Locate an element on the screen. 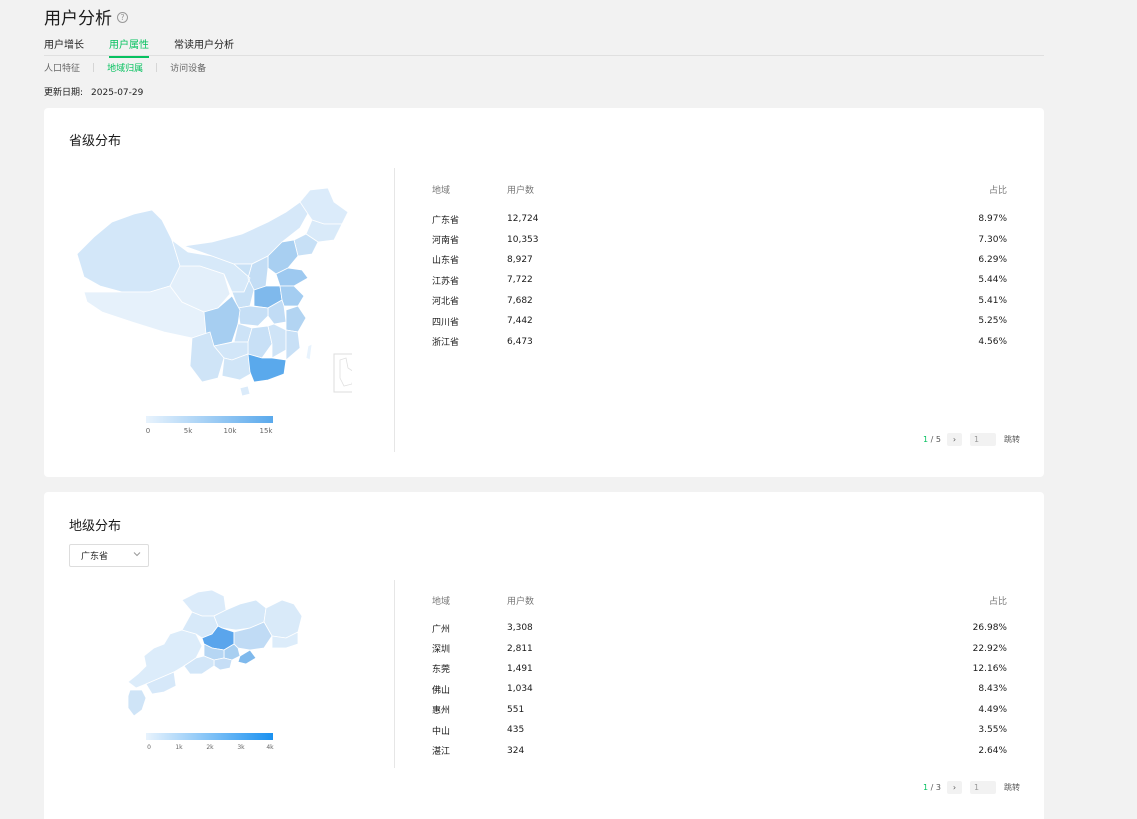  column-header-region: 地域 is located at coordinates (441, 190).